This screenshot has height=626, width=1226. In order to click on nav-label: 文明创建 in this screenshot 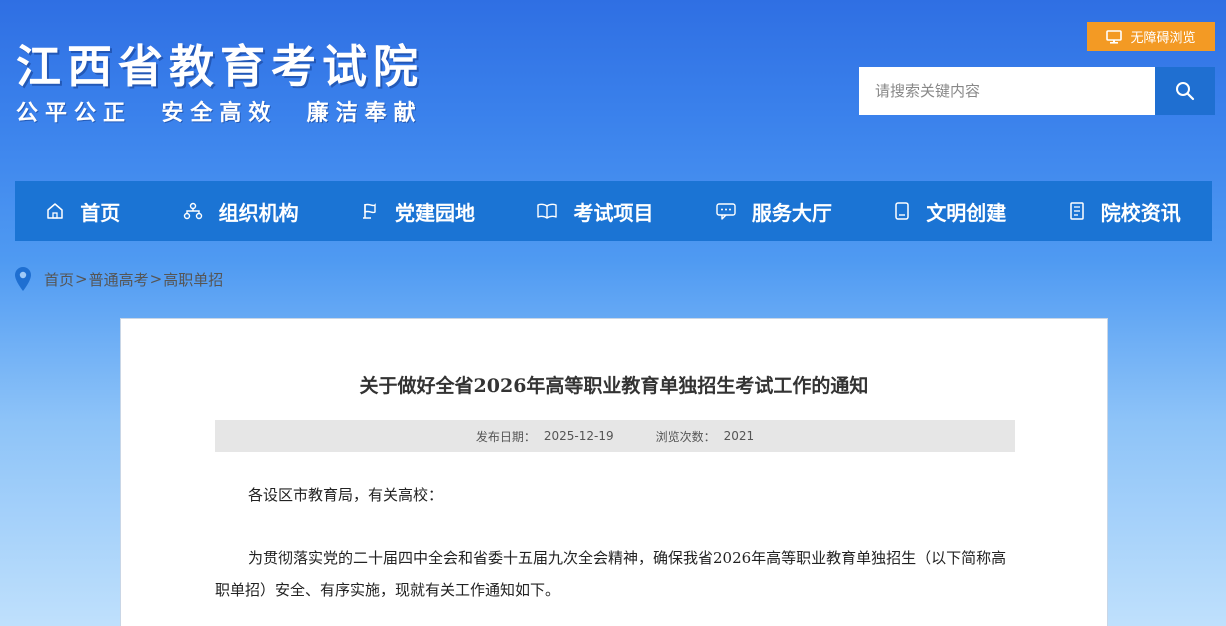, I will do `click(966, 212)`.